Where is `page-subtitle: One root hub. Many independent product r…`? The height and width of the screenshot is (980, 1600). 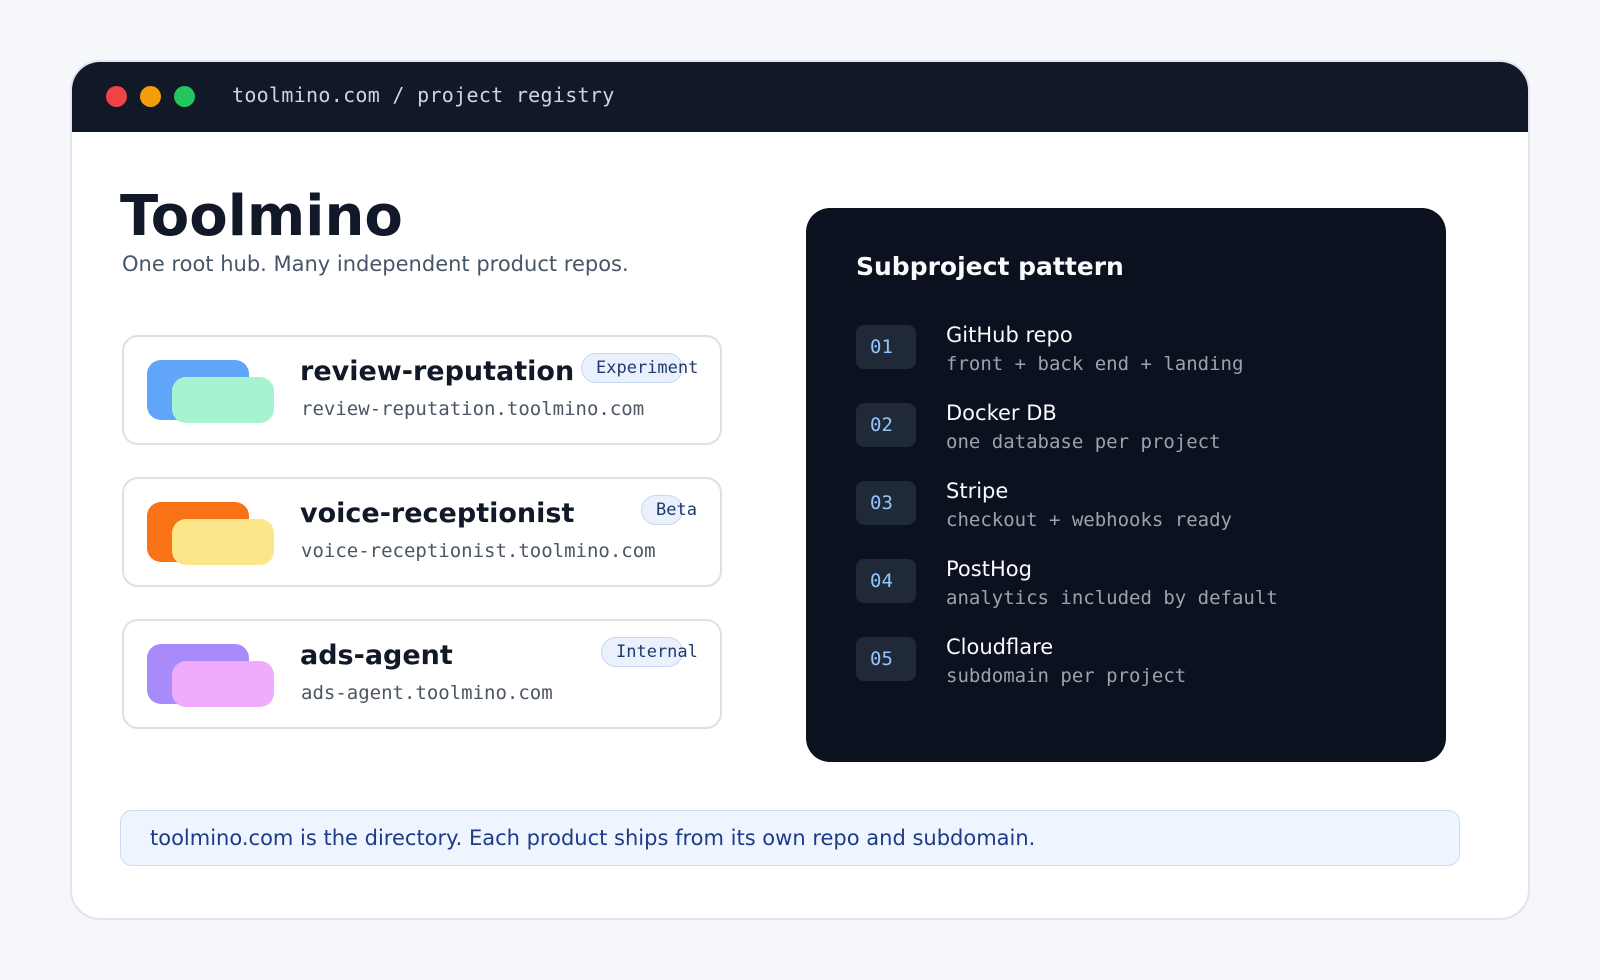
page-subtitle: One root hub. Many independent product r… is located at coordinates (375, 264).